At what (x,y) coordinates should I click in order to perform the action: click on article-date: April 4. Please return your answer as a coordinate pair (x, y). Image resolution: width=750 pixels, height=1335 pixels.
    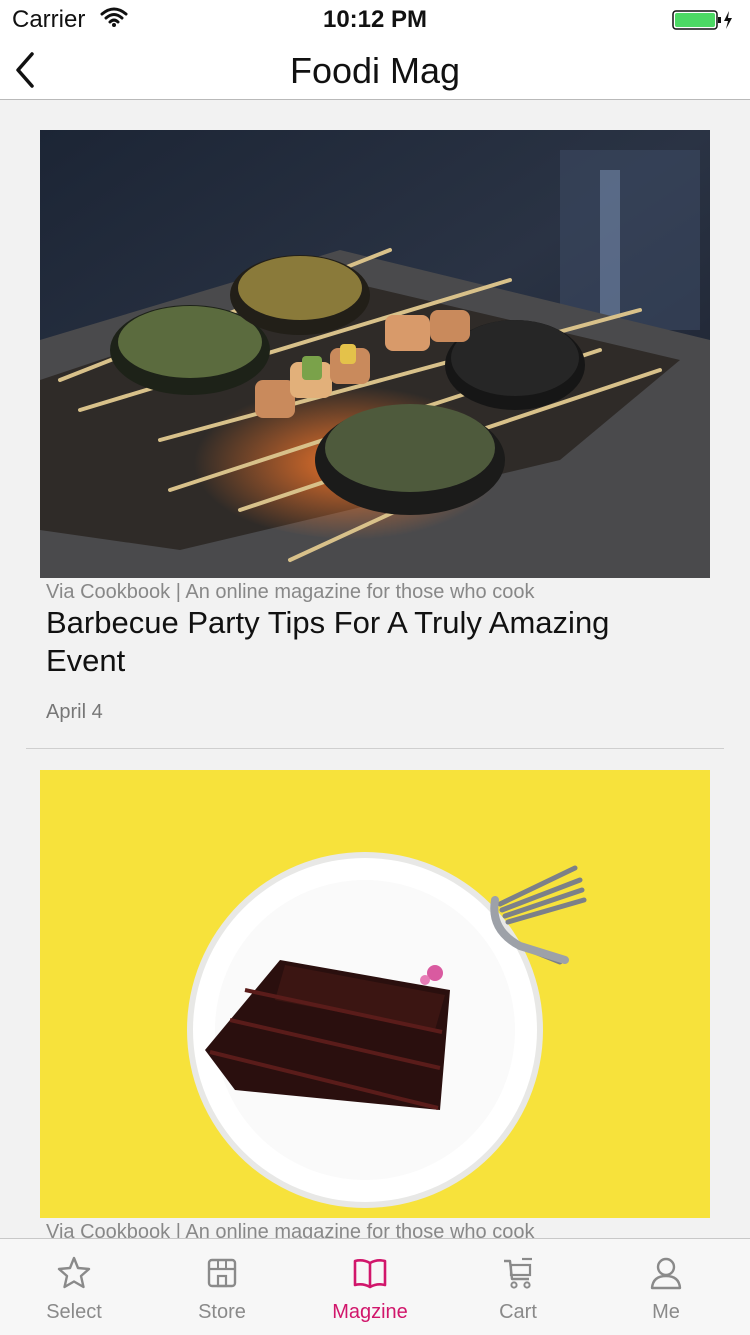
    Looking at the image, I should click on (74, 712).